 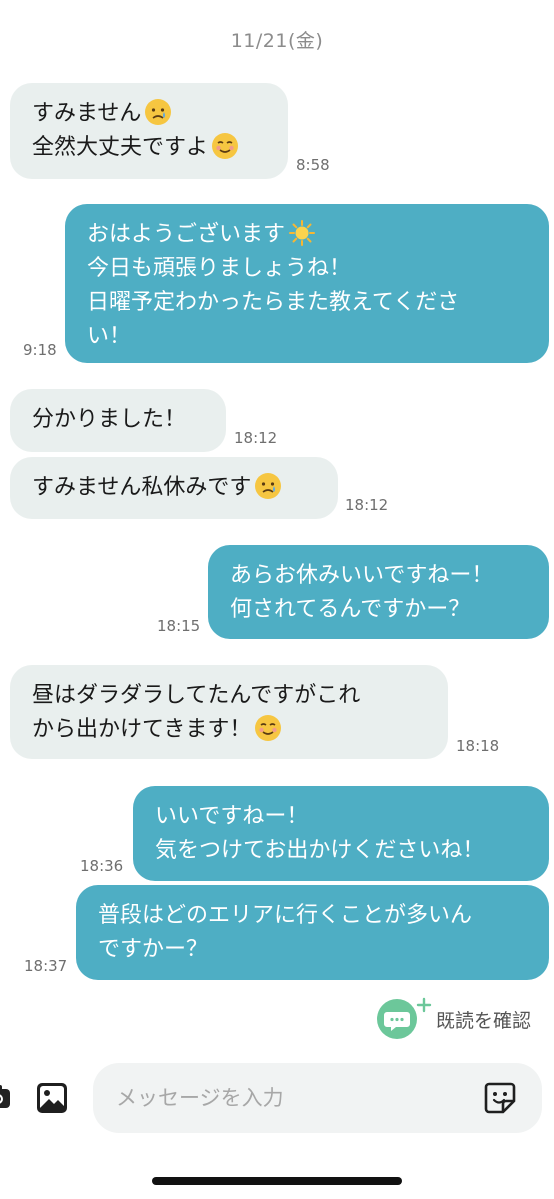 I want to click on message-text: ですかー？, so click(x=153, y=949).